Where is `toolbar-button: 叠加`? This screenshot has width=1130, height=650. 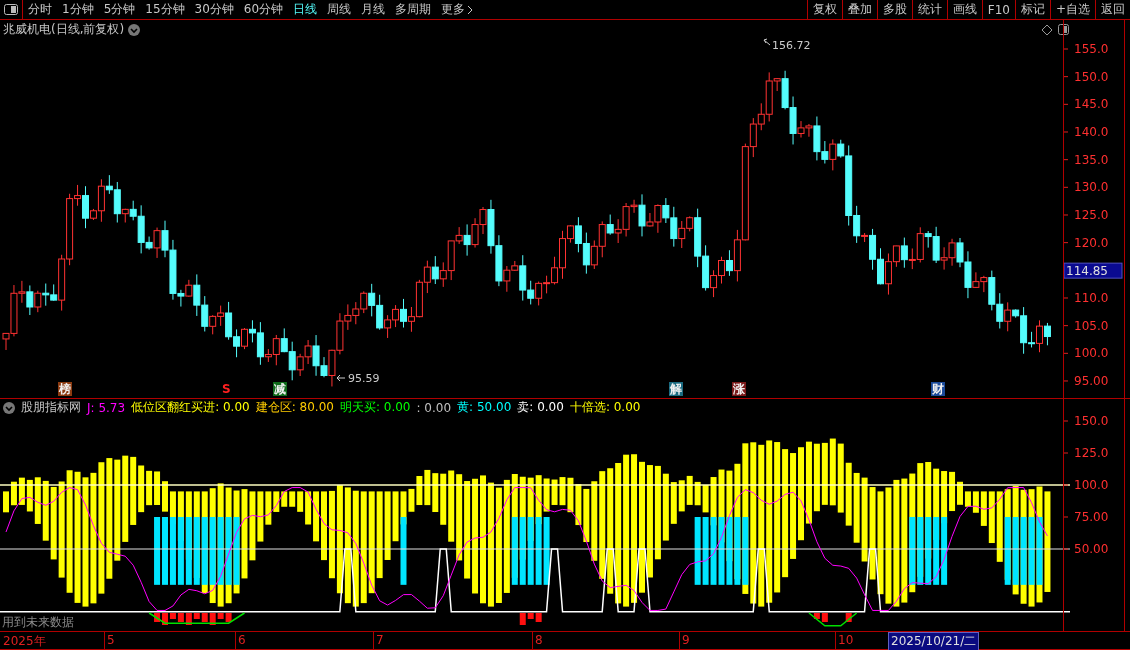 toolbar-button: 叠加 is located at coordinates (859, 10).